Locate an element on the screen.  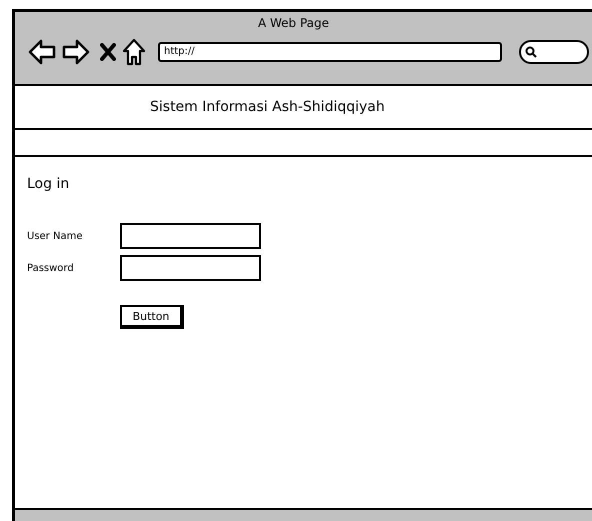
url-field: http:// is located at coordinates (330, 52).